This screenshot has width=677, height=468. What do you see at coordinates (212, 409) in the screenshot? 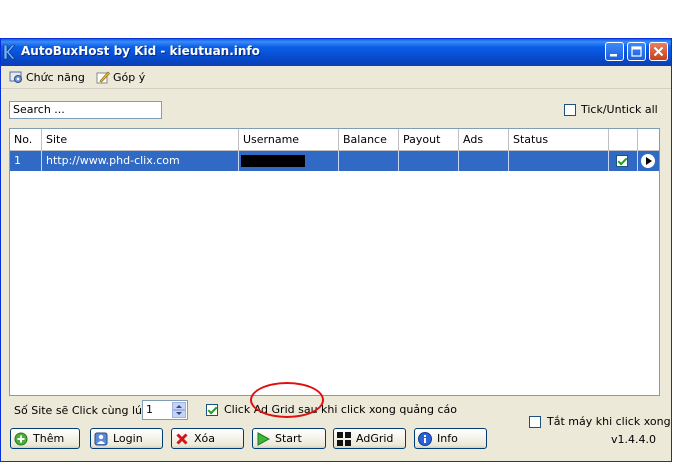
I see `adgrid-checkbox` at bounding box center [212, 409].